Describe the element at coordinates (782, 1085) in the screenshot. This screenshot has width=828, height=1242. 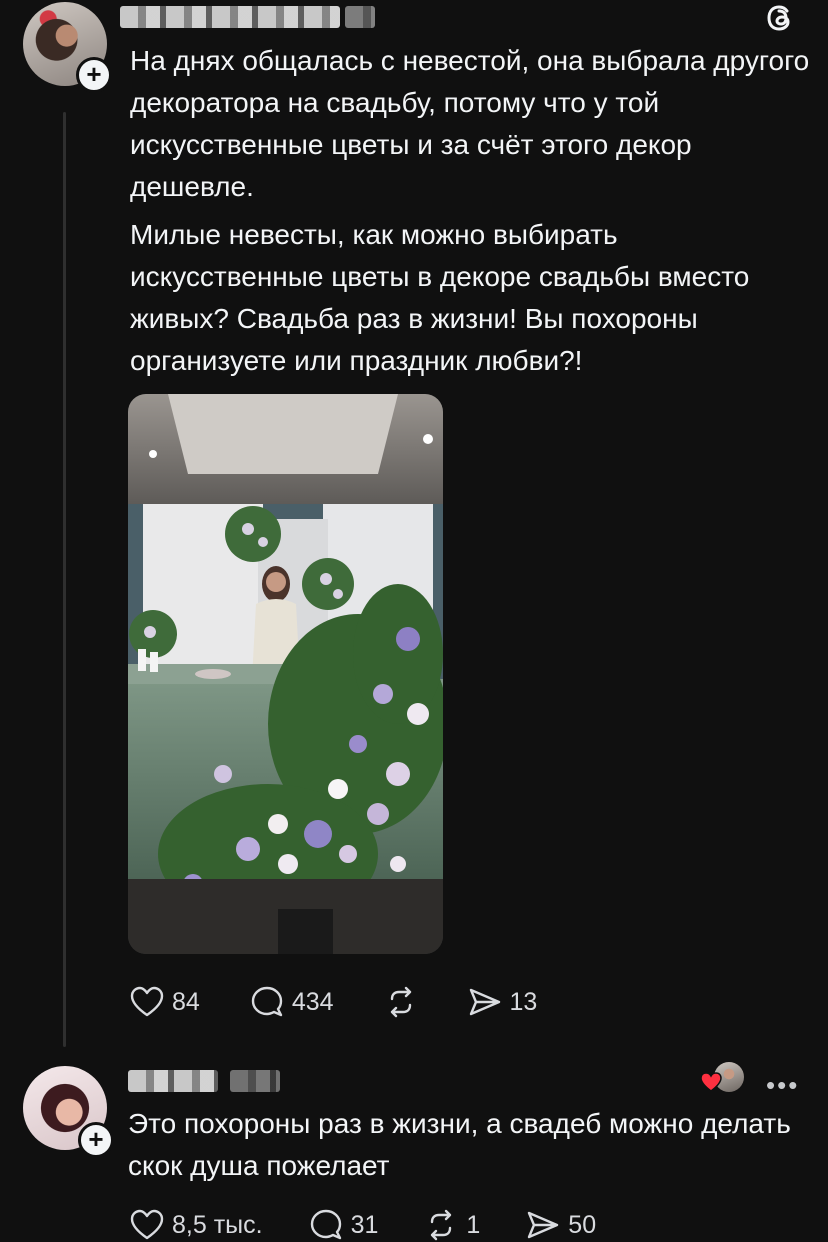
I see `more-options-icon: •••` at that location.